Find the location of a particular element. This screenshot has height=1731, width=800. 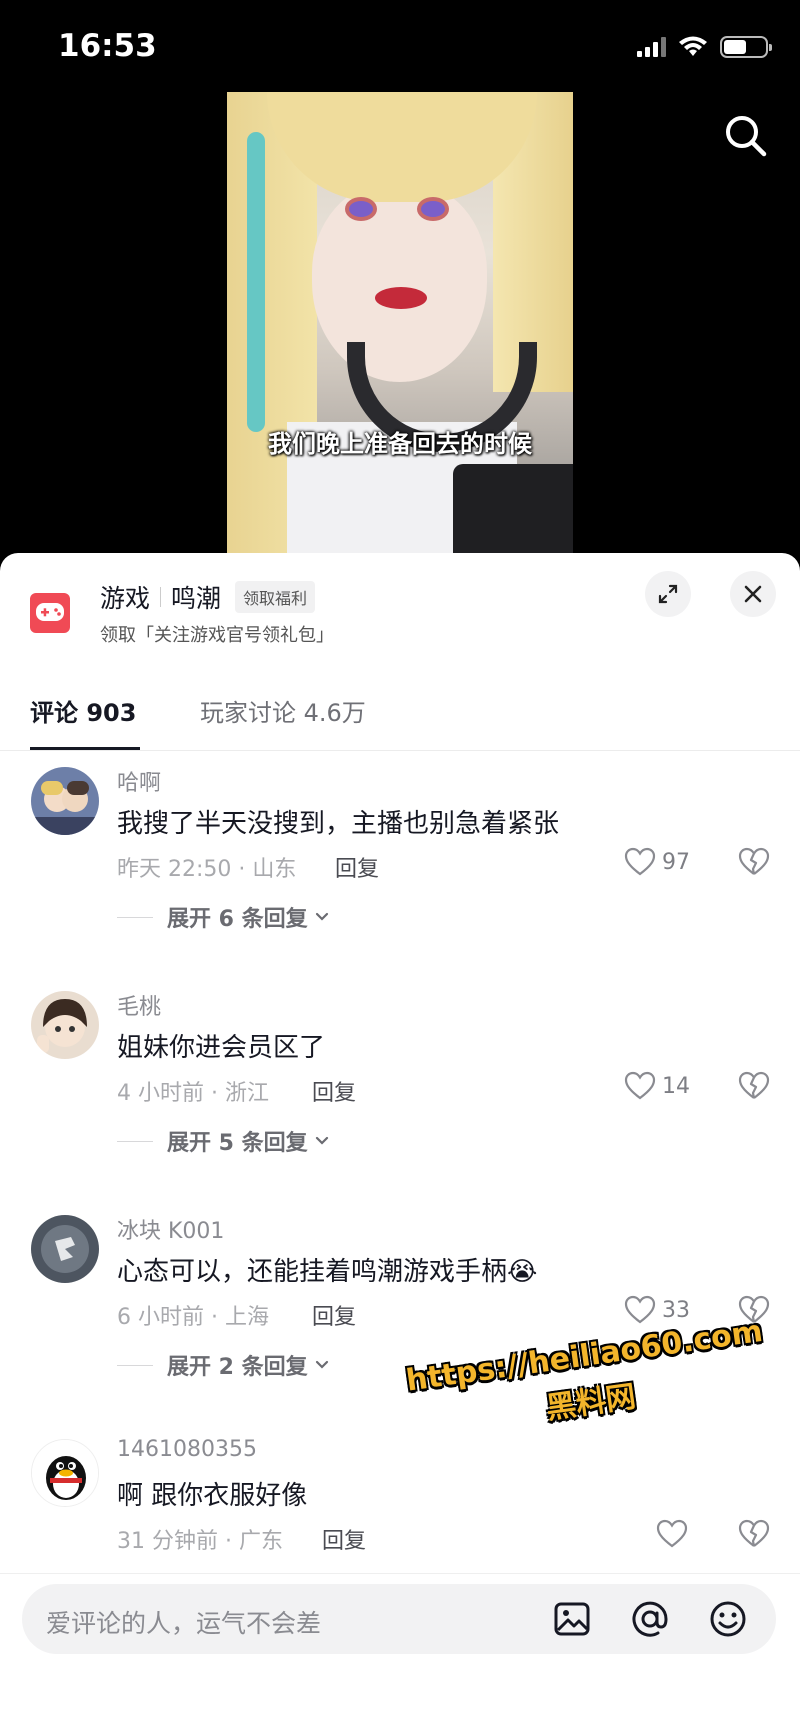

close-button is located at coordinates (753, 594).